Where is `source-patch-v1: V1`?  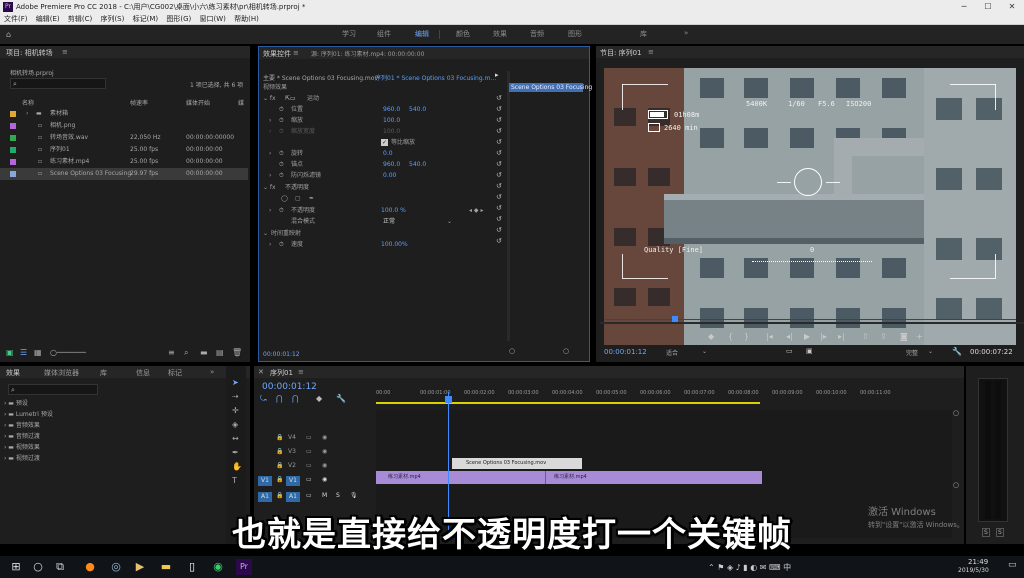
source-patch-v1: V1 is located at coordinates (265, 481).